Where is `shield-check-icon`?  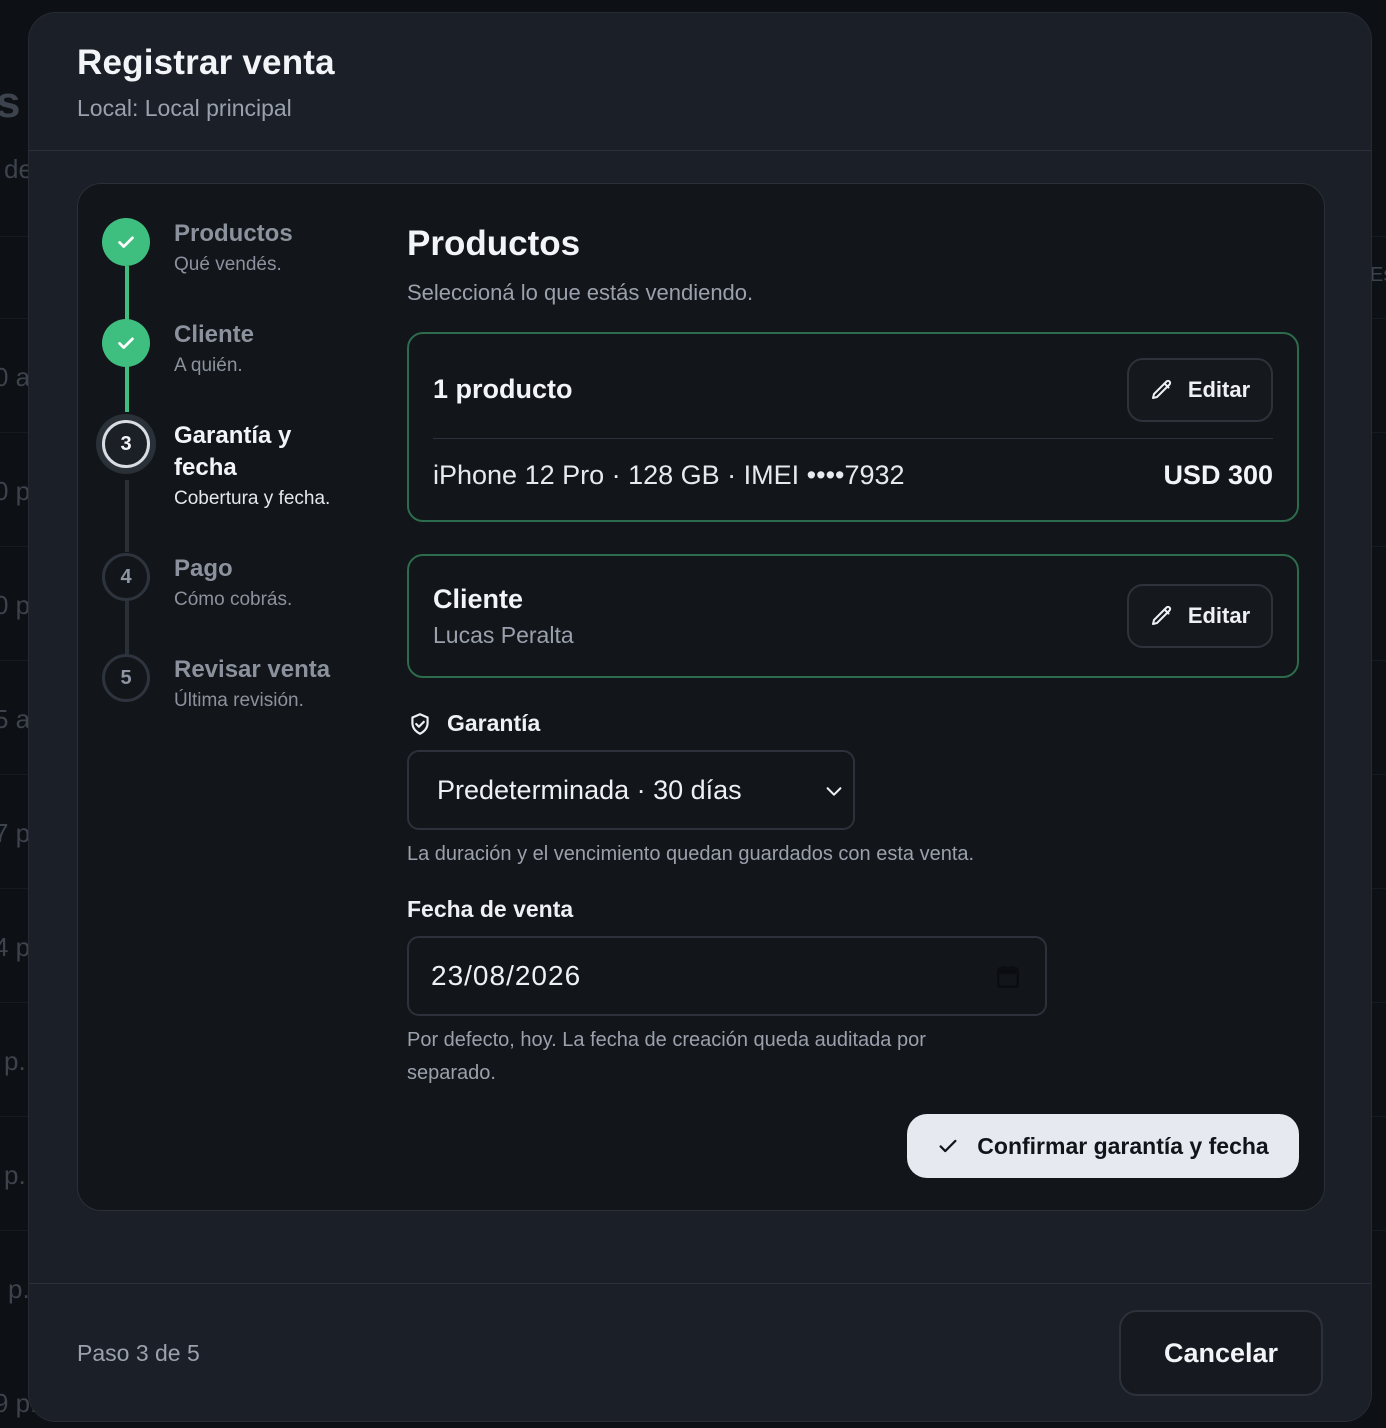 shield-check-icon is located at coordinates (420, 723).